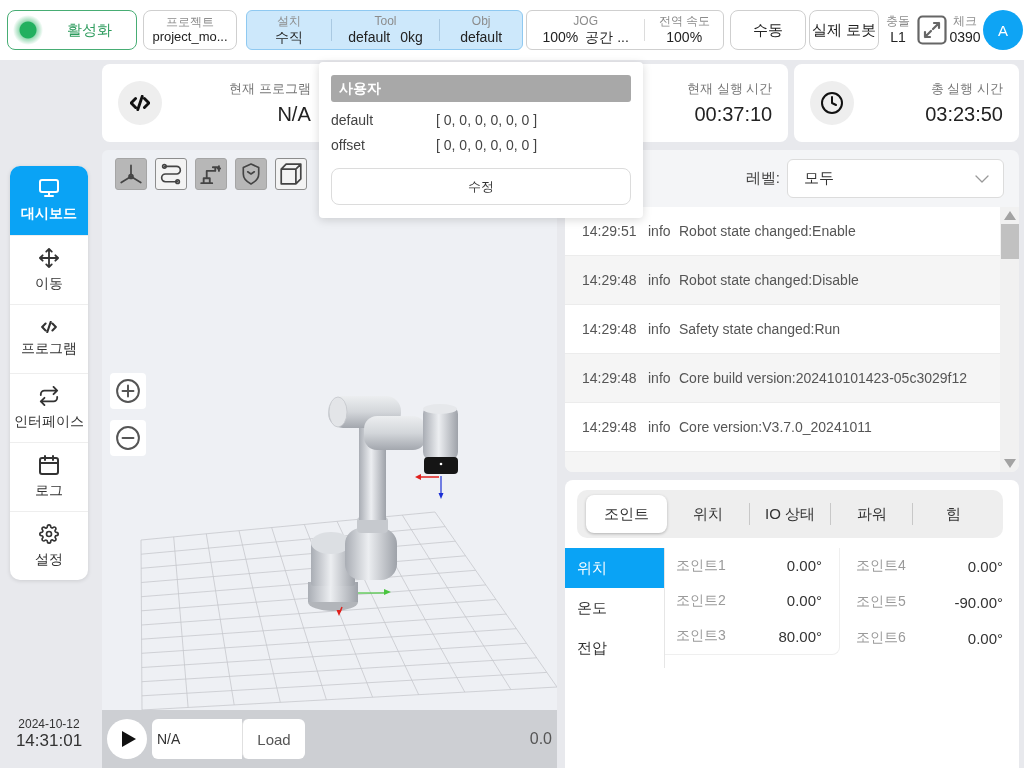 The width and height of the screenshot is (1024, 768). Describe the element at coordinates (411, 37) in the screenshot. I see `payload-value: 0kg` at that location.